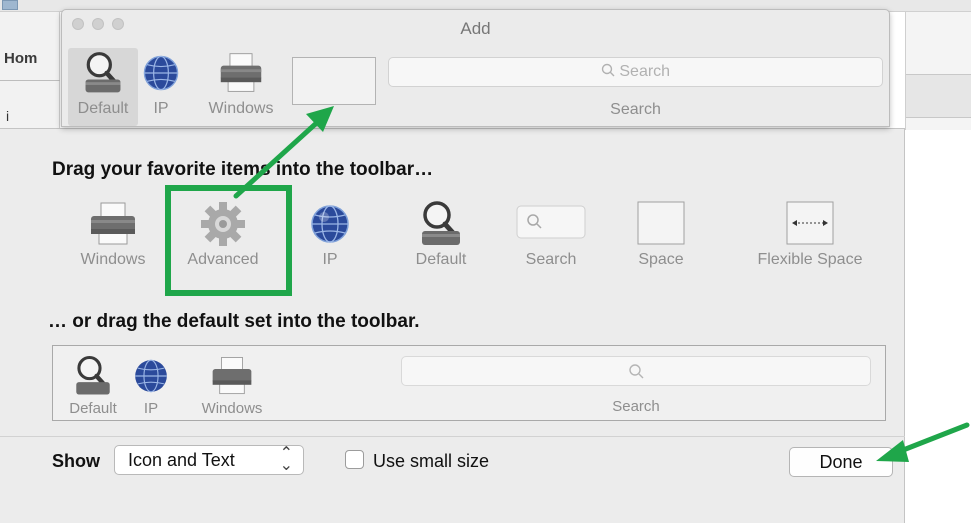  What do you see at coordinates (334, 81) in the screenshot?
I see `toolbar-space-placeholder` at bounding box center [334, 81].